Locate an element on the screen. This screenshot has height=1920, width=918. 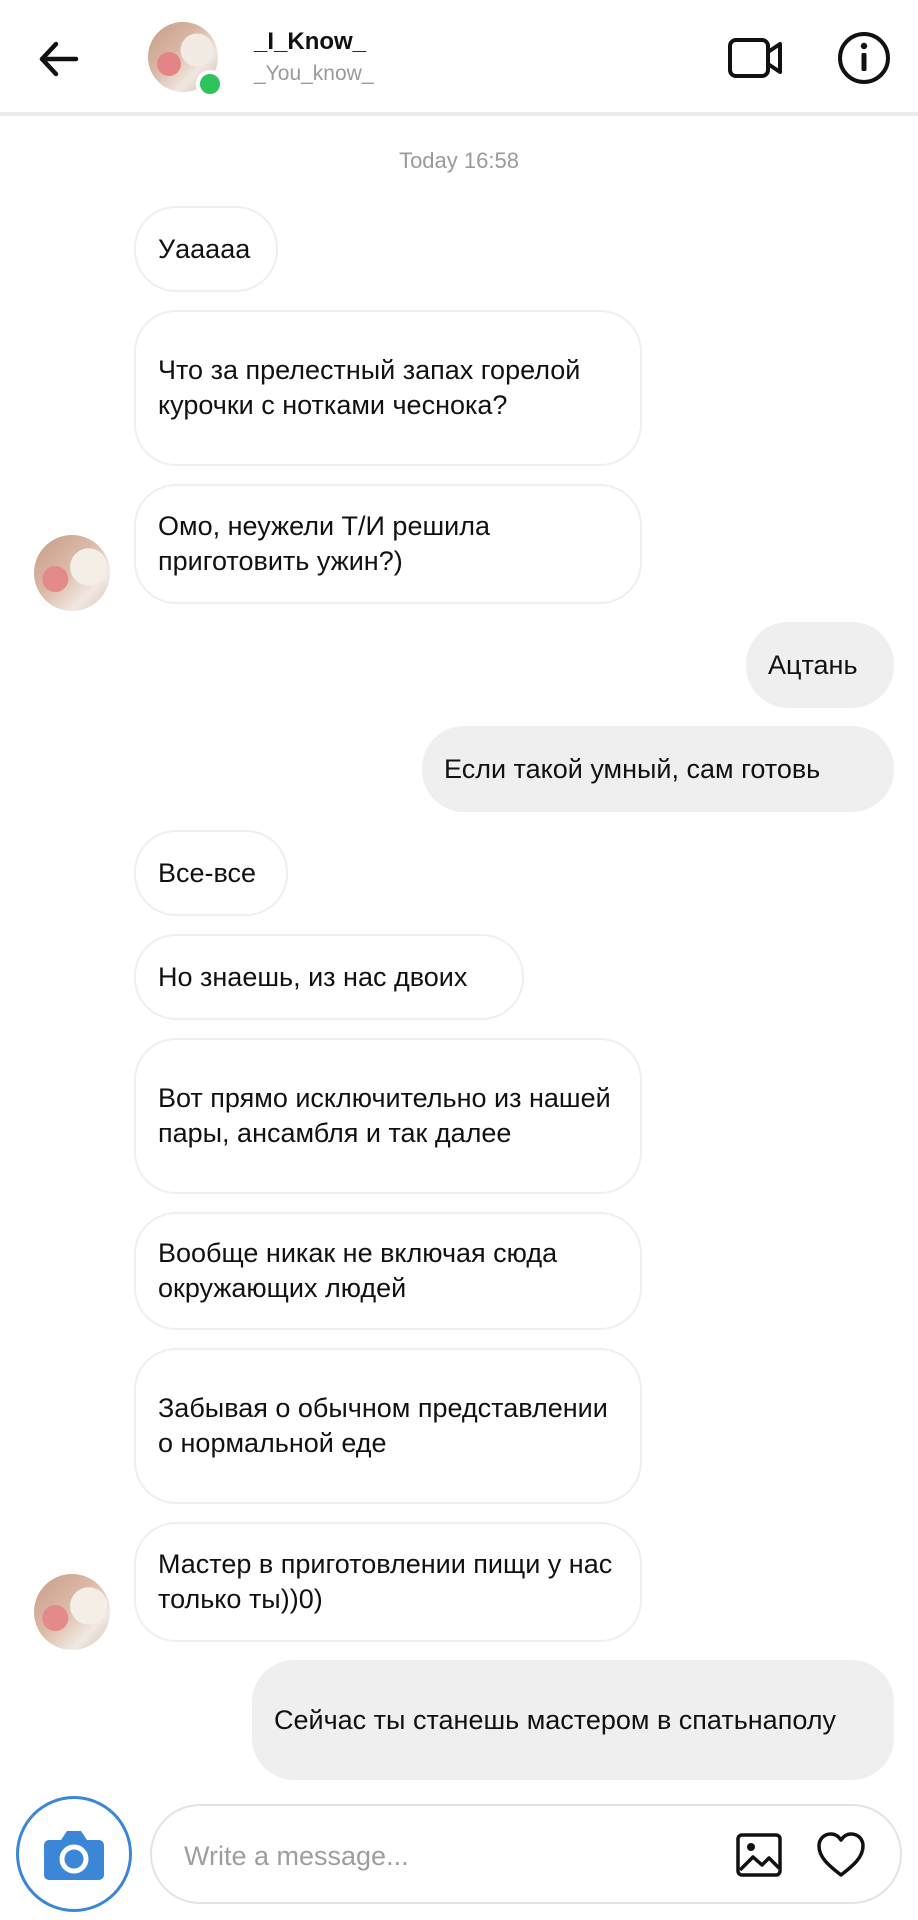
gallery-button is located at coordinates (759, 1855).